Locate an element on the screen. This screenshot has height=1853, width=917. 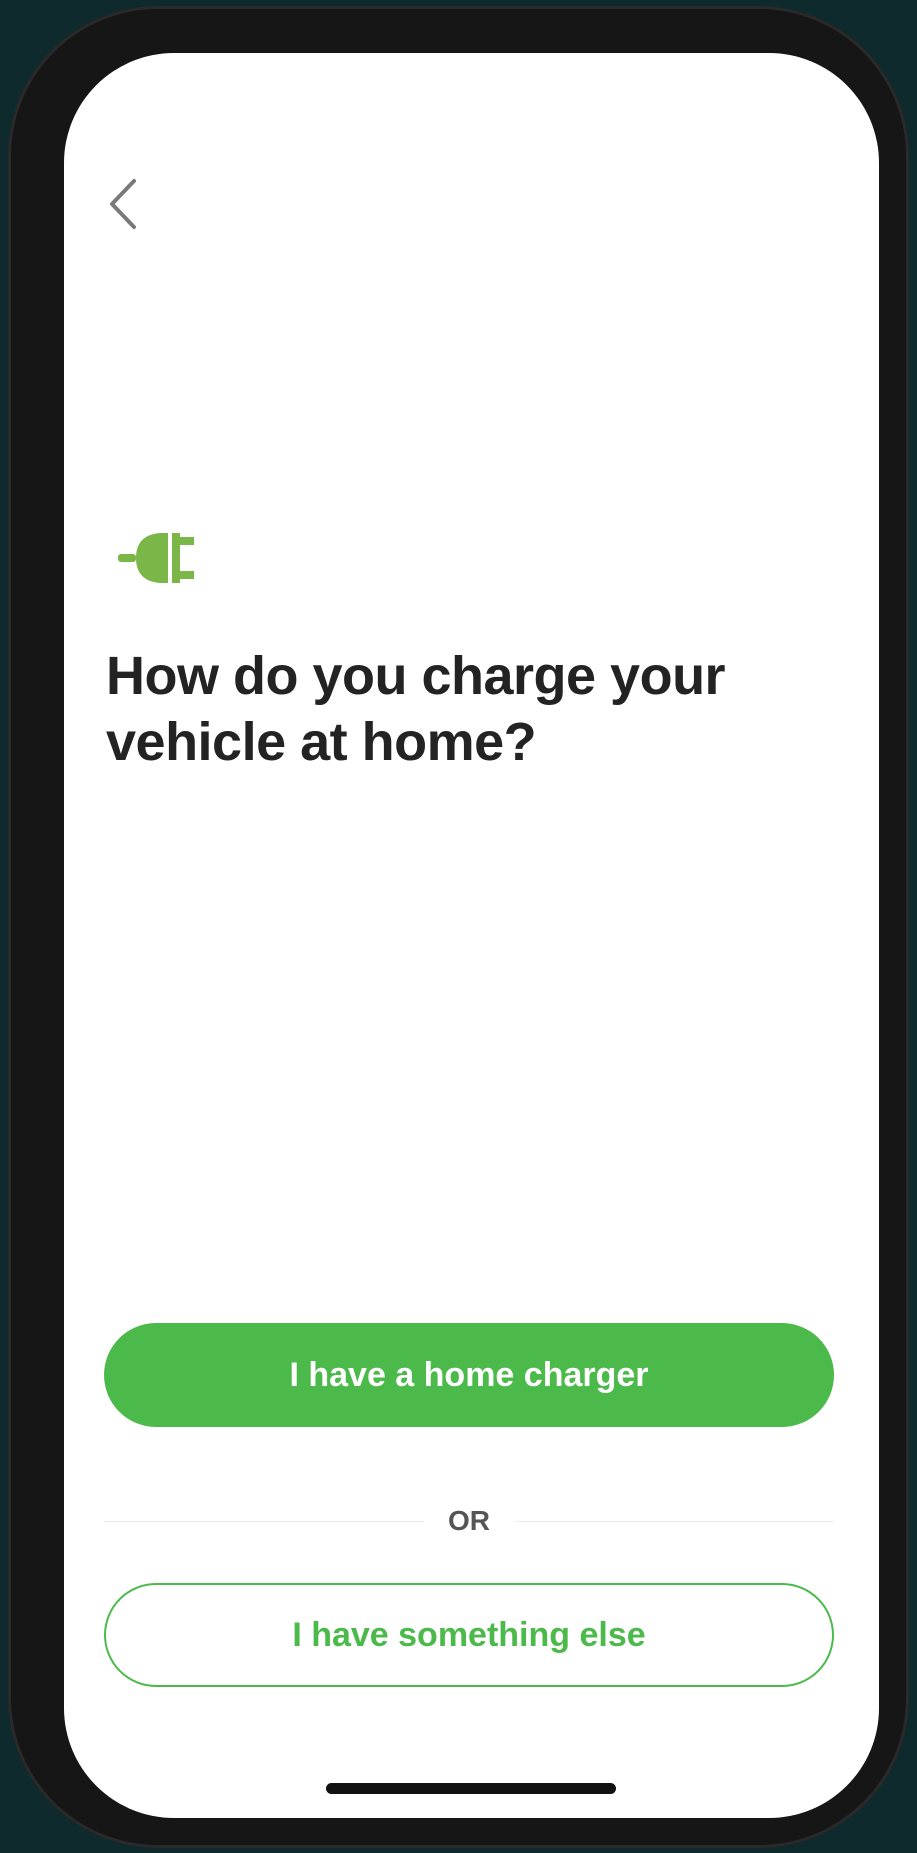
or-label: OR is located at coordinates (469, 1520).